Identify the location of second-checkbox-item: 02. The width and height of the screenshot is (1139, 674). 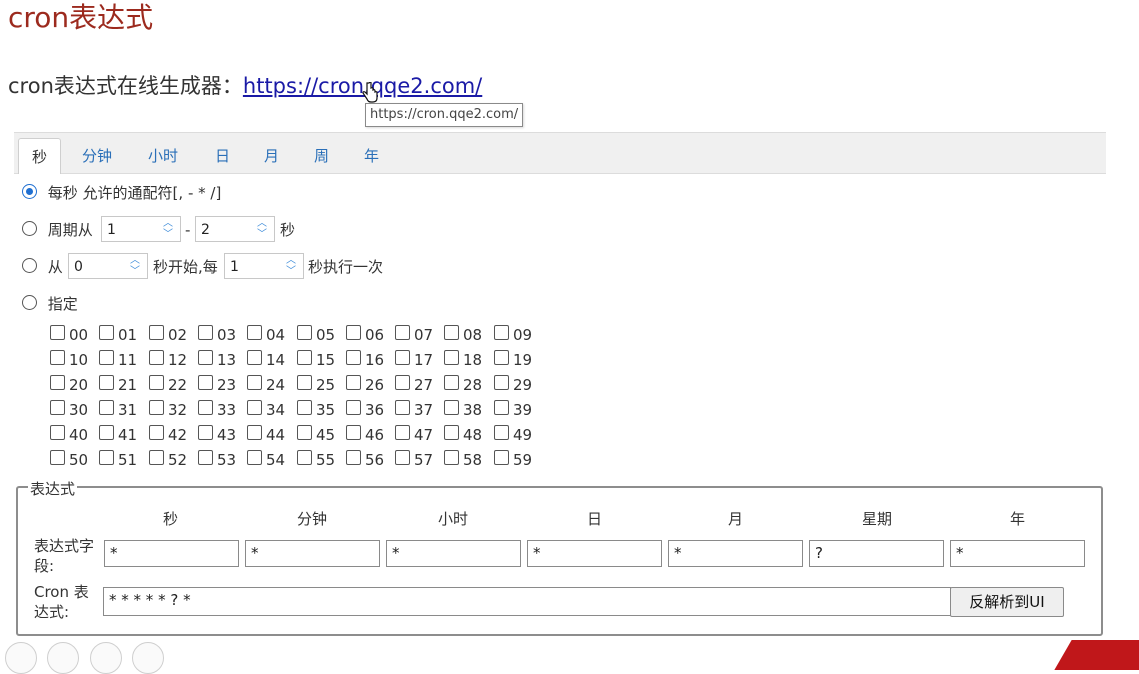
(168, 334).